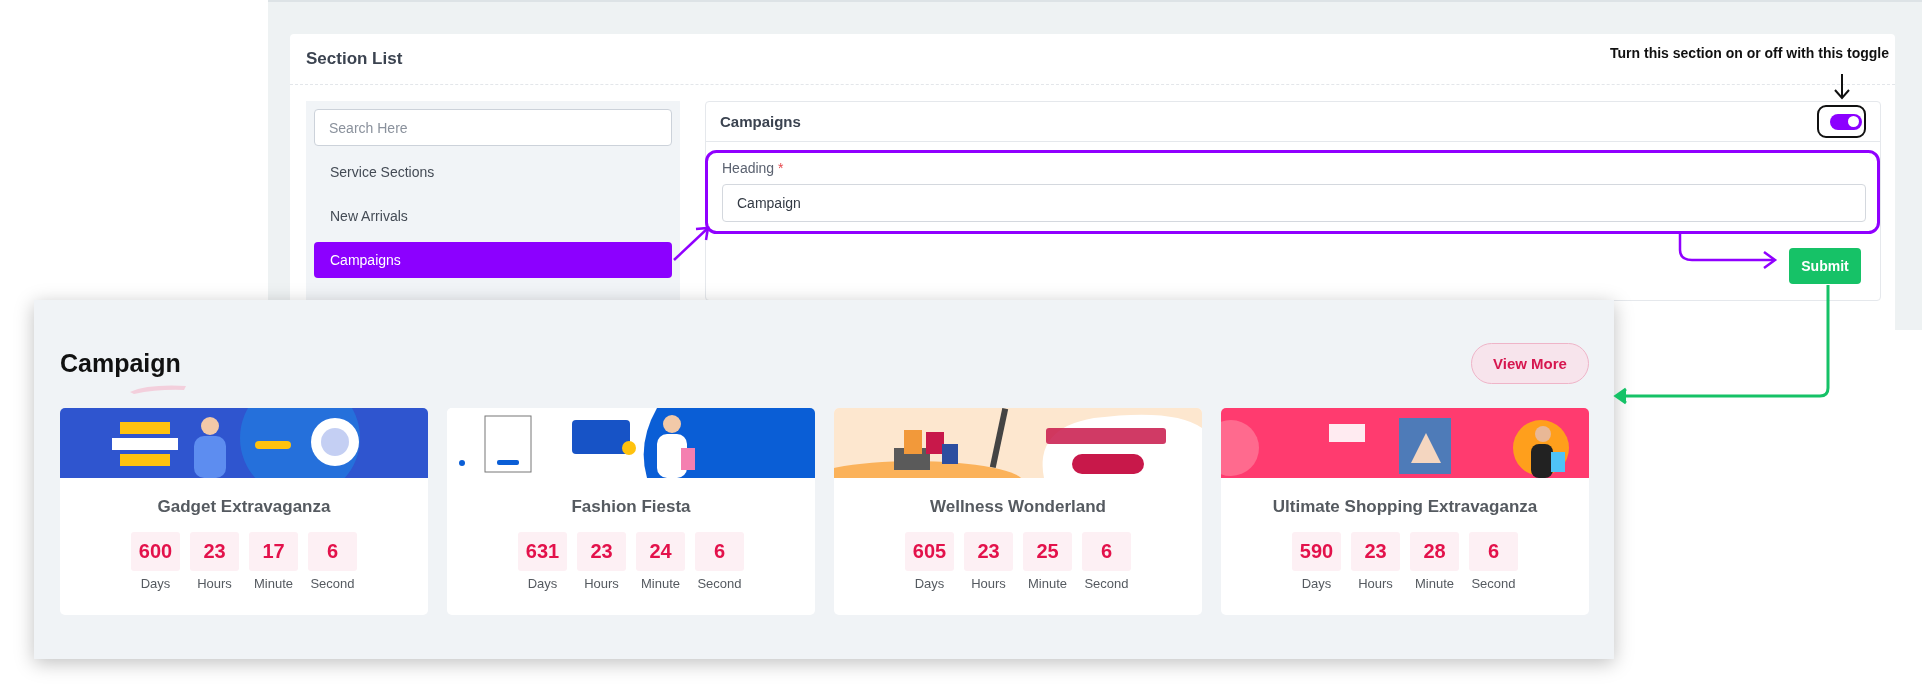  What do you see at coordinates (542, 551) in the screenshot?
I see `countdown-value: 631` at bounding box center [542, 551].